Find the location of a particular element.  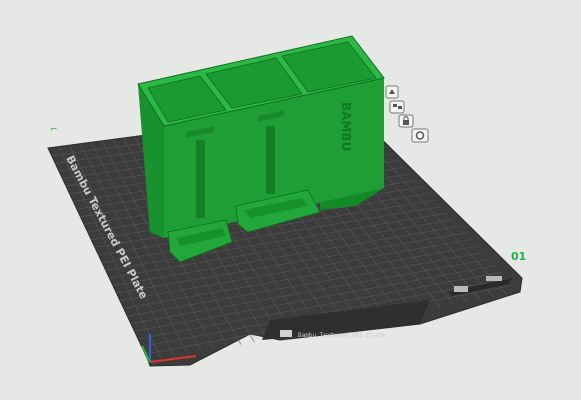

plate-bottom-label: Bambu Textured PEI Plate is located at coordinates (341, 335).